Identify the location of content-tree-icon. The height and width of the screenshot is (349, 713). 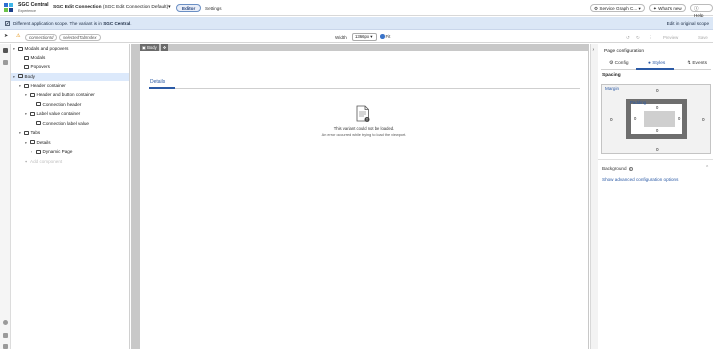
(5, 50).